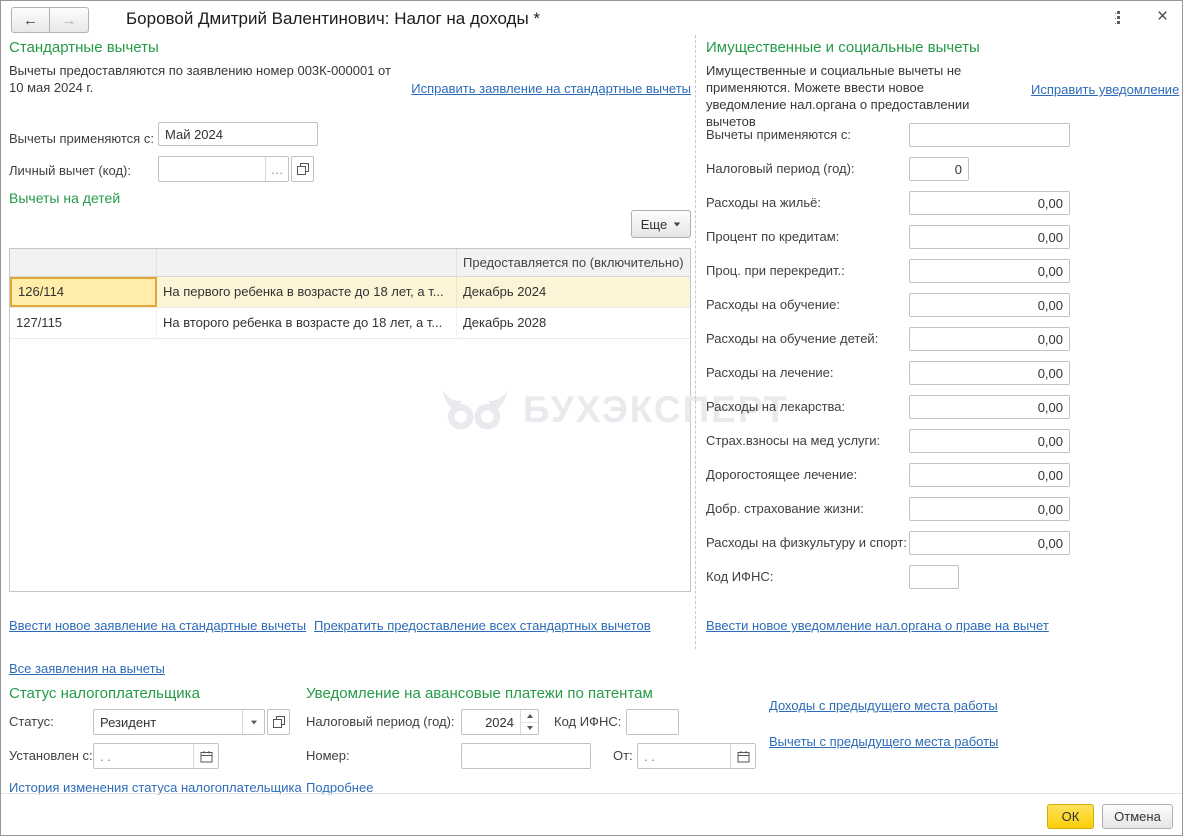  Describe the element at coordinates (989, 339) in the screenshot. I see `children-education-input` at that location.